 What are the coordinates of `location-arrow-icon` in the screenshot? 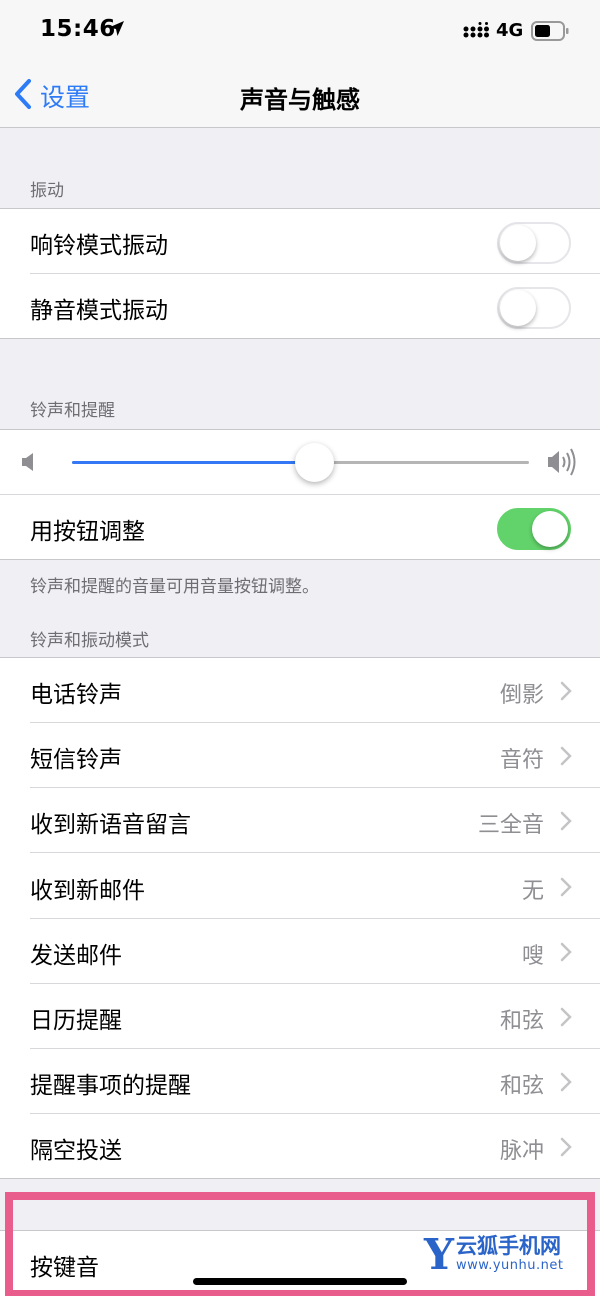 It's located at (116, 30).